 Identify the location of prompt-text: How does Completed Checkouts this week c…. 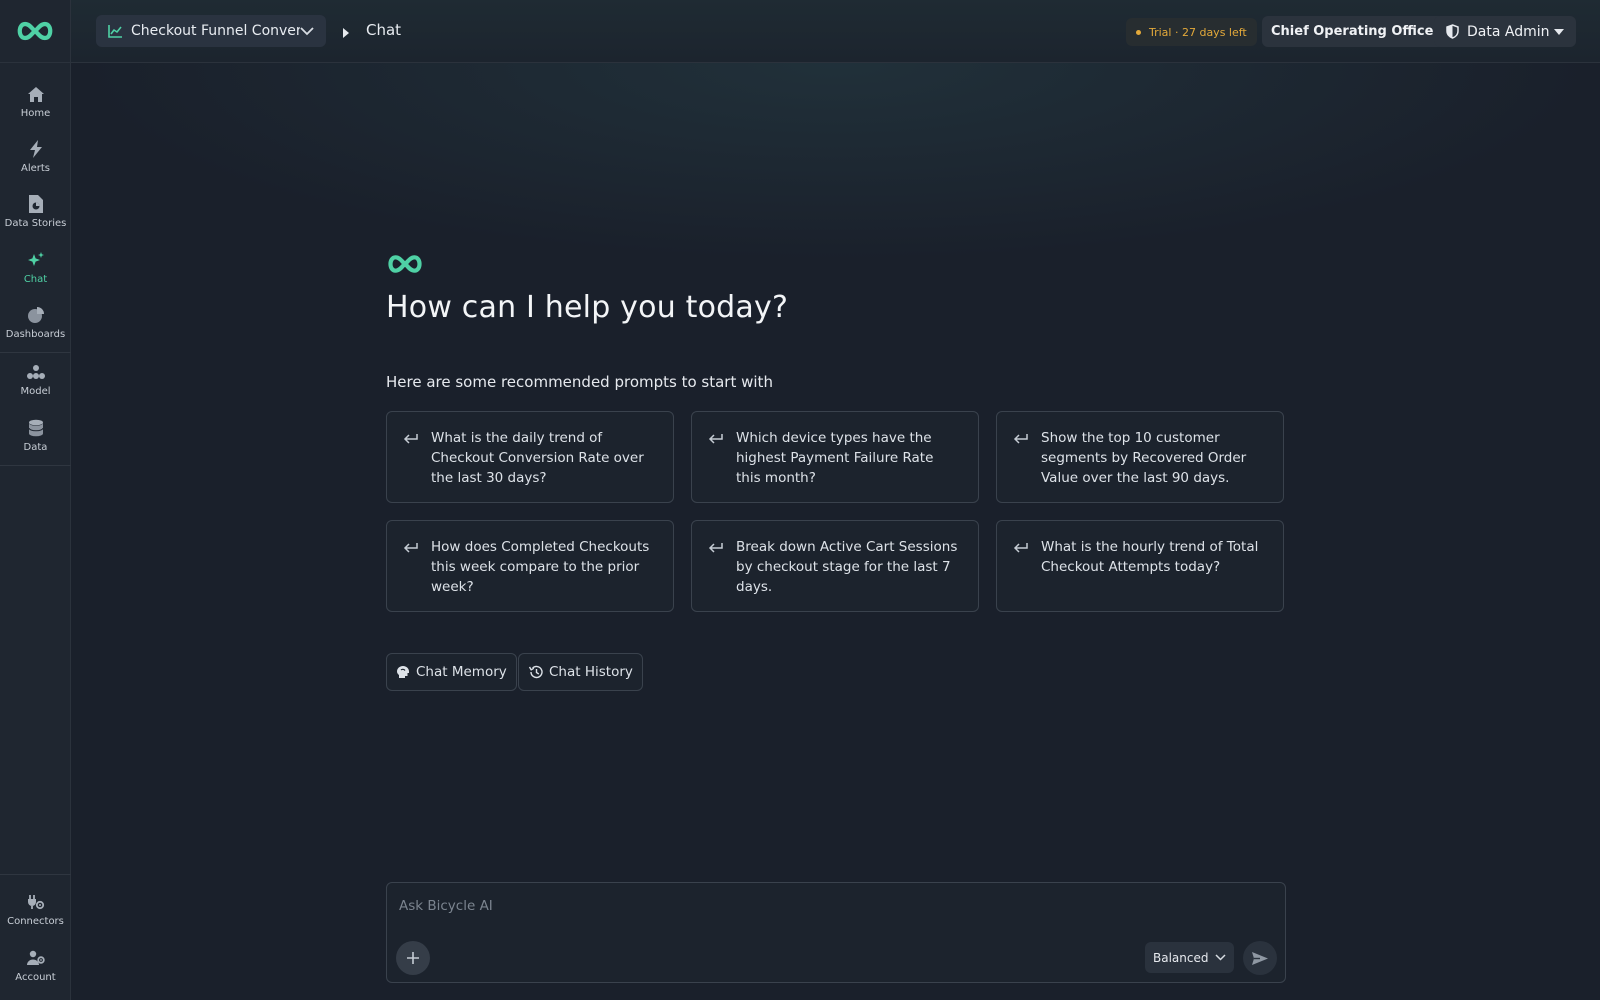
(540, 567).